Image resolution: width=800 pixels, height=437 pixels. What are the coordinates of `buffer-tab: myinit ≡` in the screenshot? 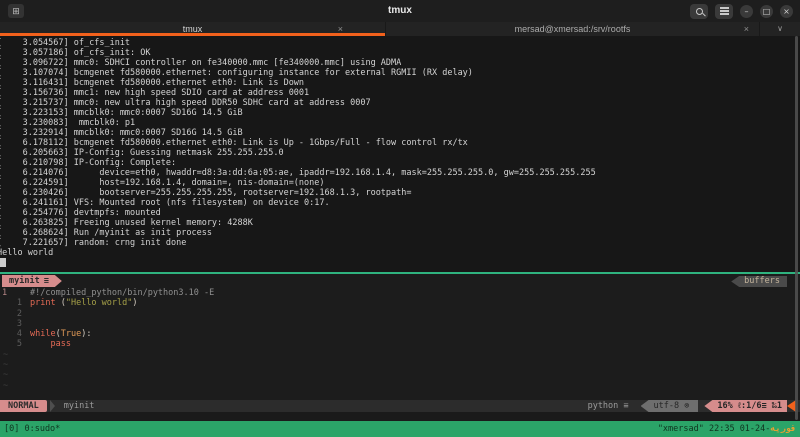 It's located at (32, 281).